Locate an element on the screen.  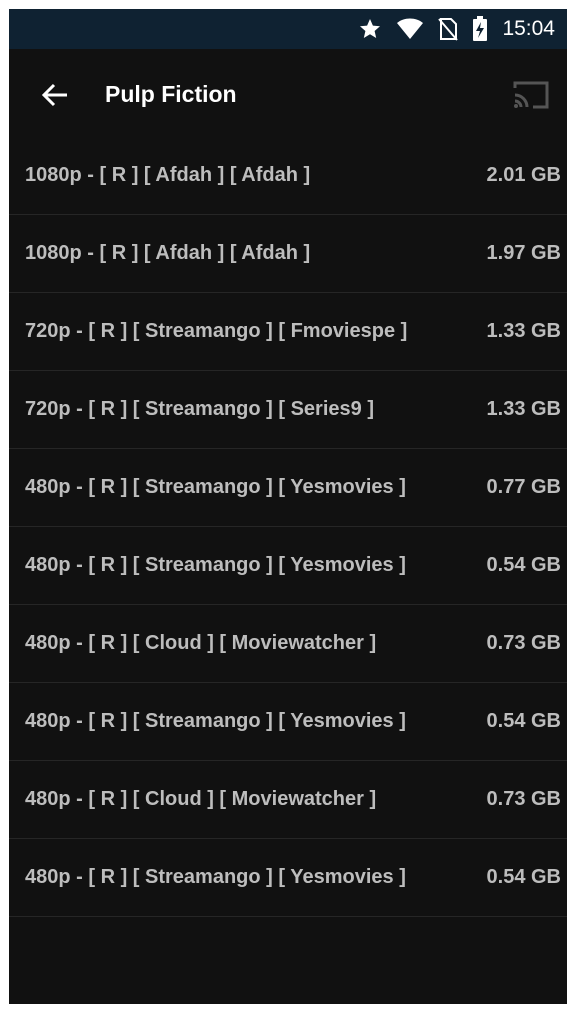
status-bar: 15:04 is located at coordinates (288, 29).